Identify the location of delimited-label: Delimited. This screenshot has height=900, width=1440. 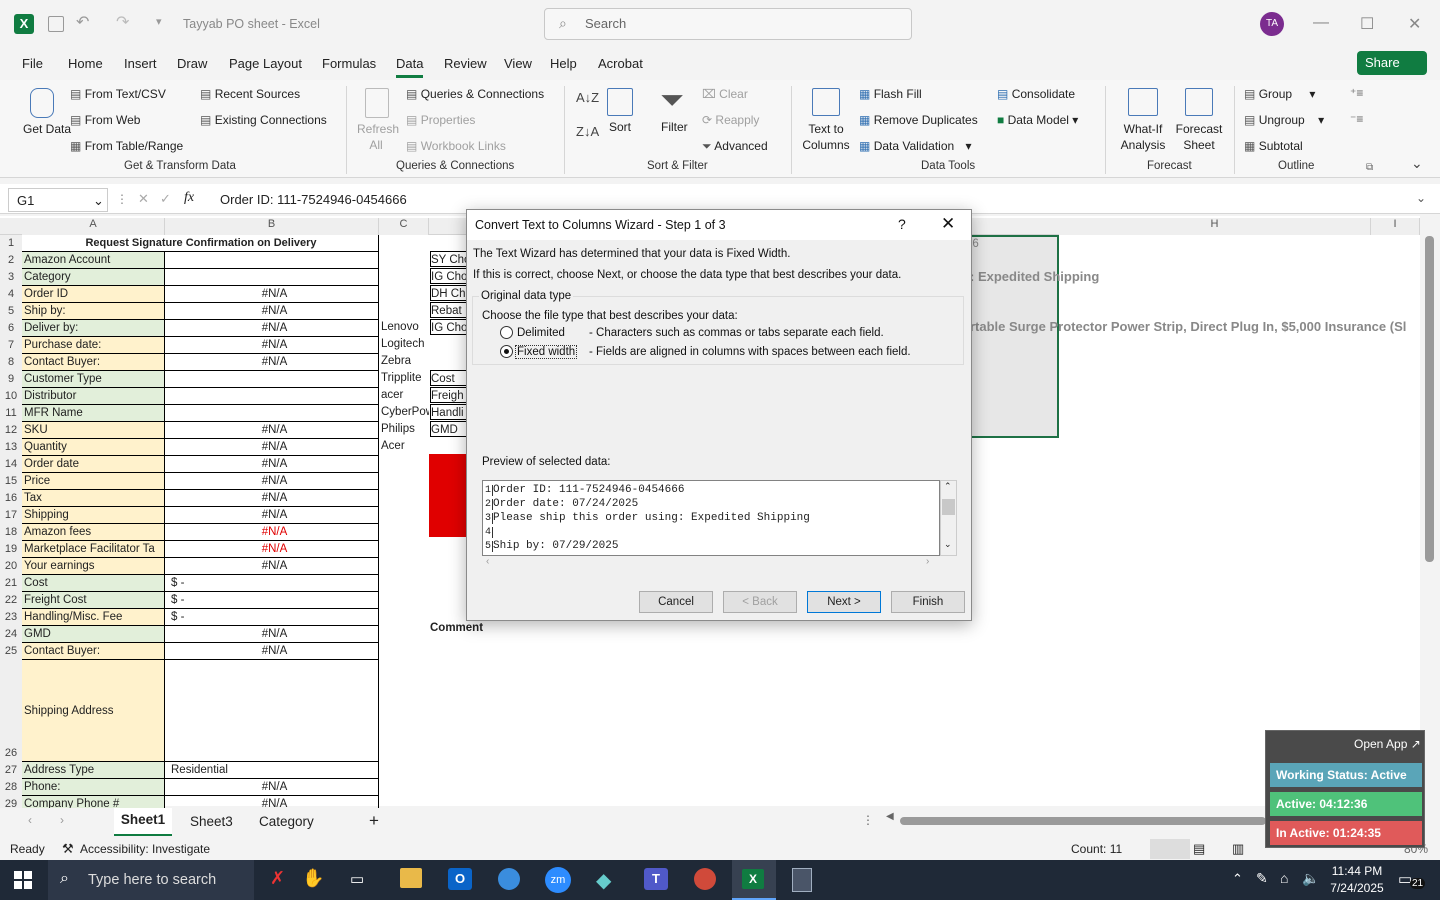
(541, 333).